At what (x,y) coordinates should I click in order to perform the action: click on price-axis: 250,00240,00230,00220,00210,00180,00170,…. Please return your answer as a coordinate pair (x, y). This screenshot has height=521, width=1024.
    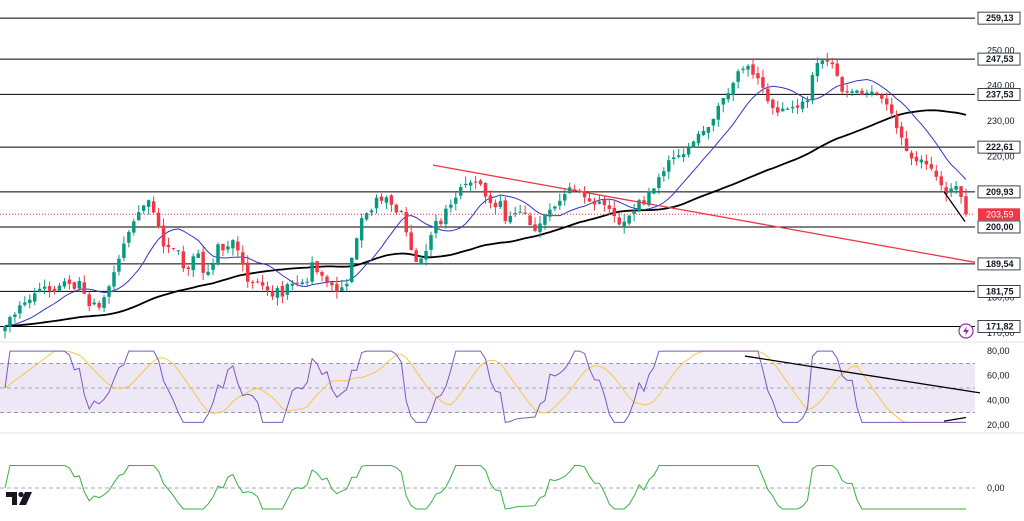
    Looking at the image, I should click on (999, 174).